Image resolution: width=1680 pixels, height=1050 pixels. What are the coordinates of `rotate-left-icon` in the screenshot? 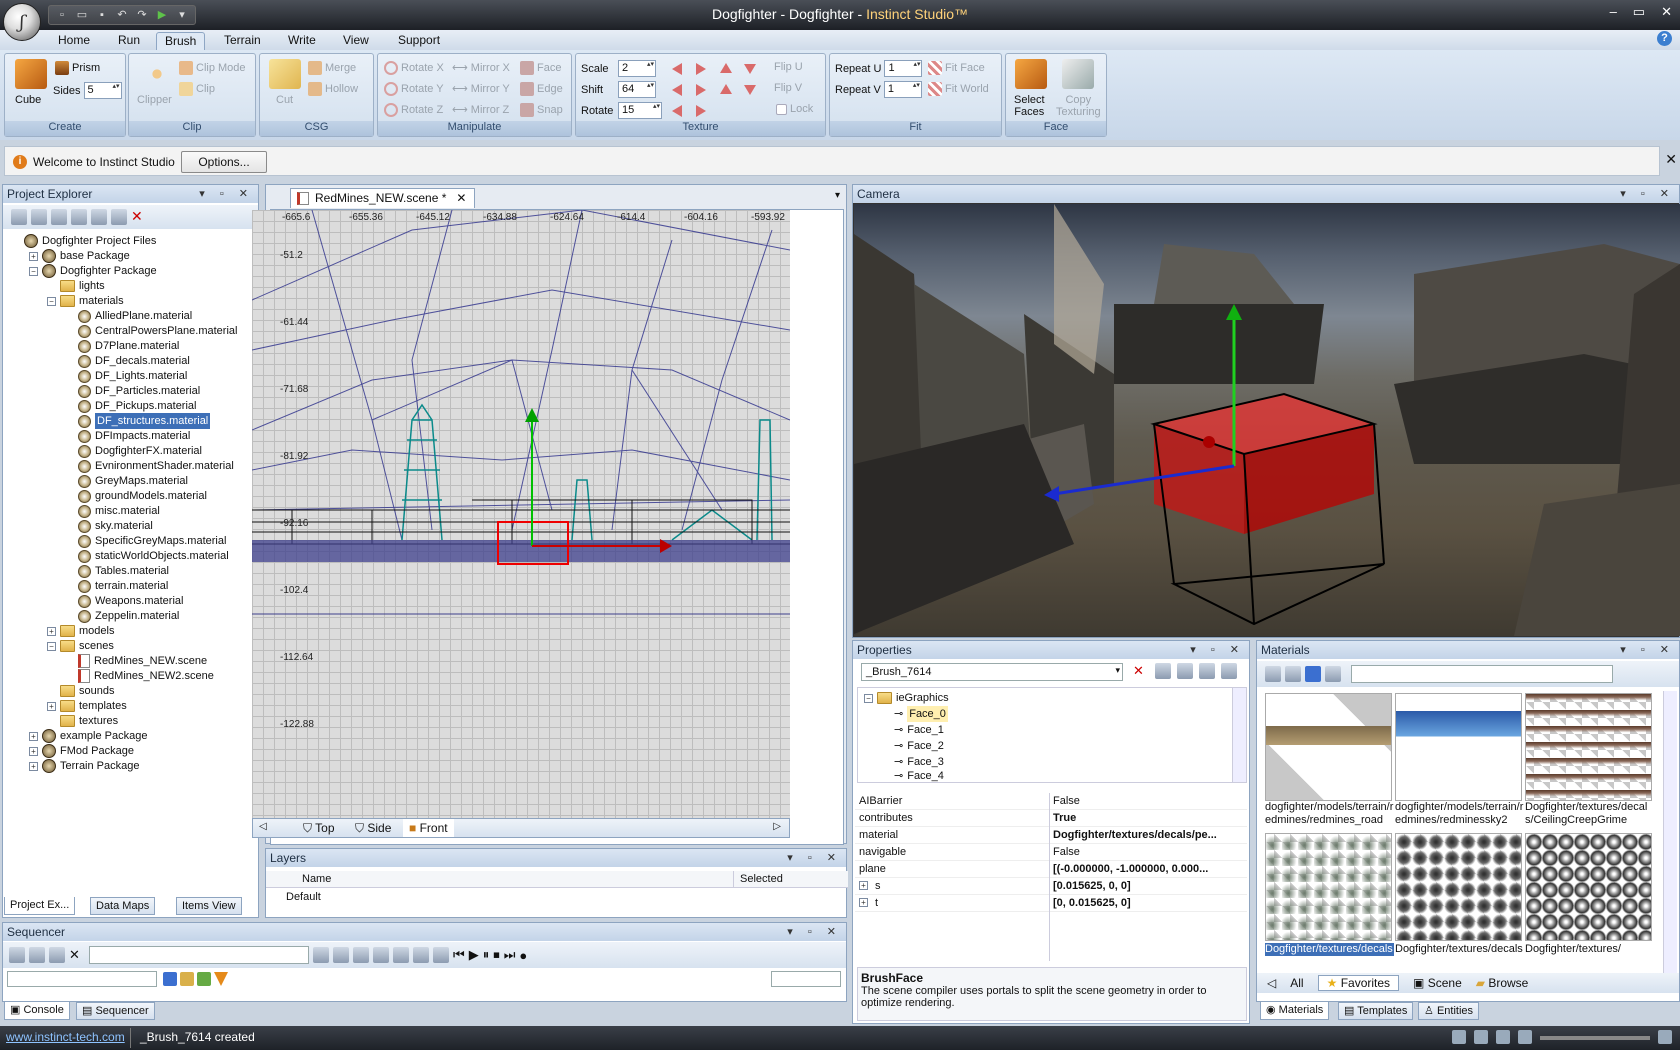 It's located at (677, 111).